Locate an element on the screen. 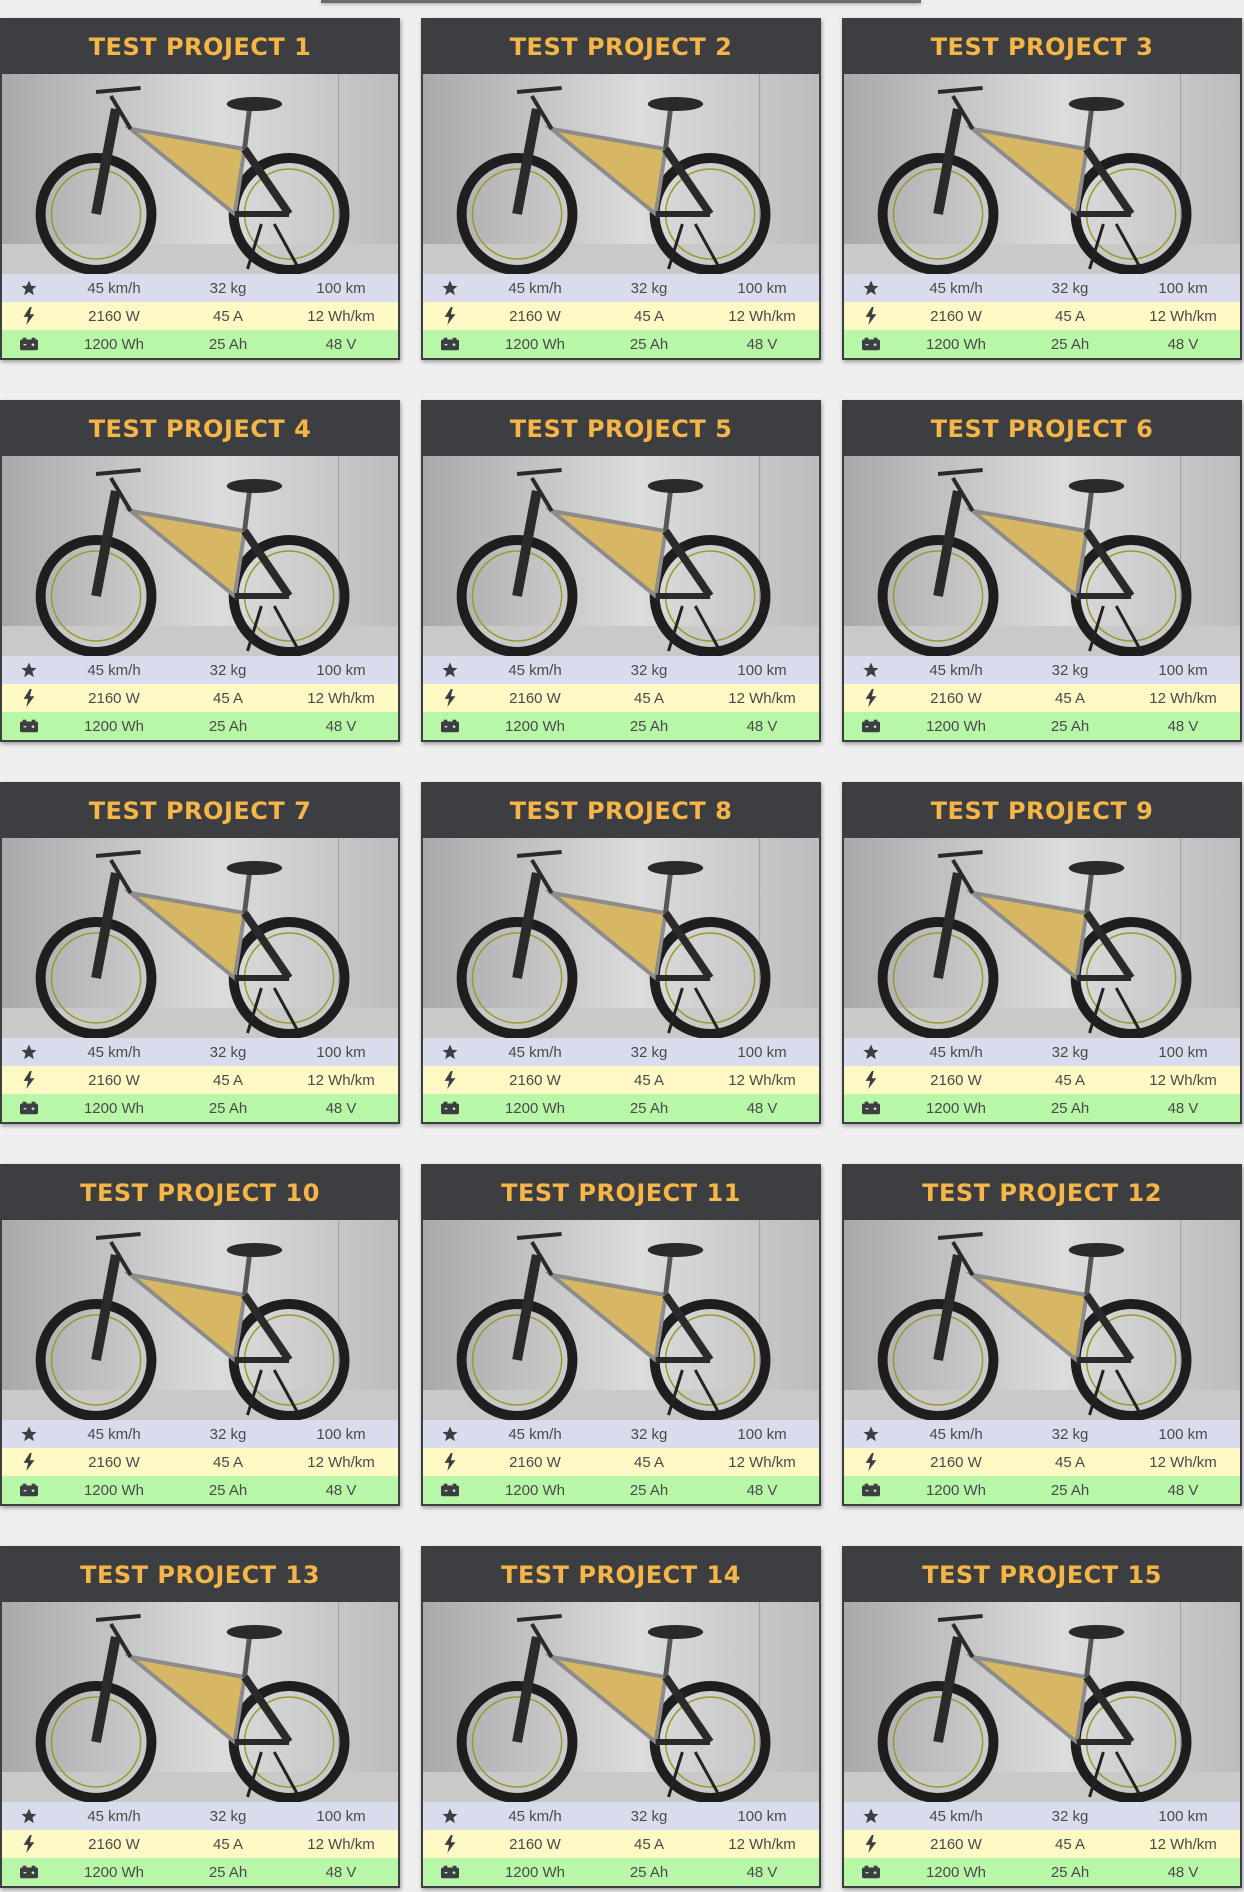  project-title: TEST PROJECT 7 is located at coordinates (200, 811).